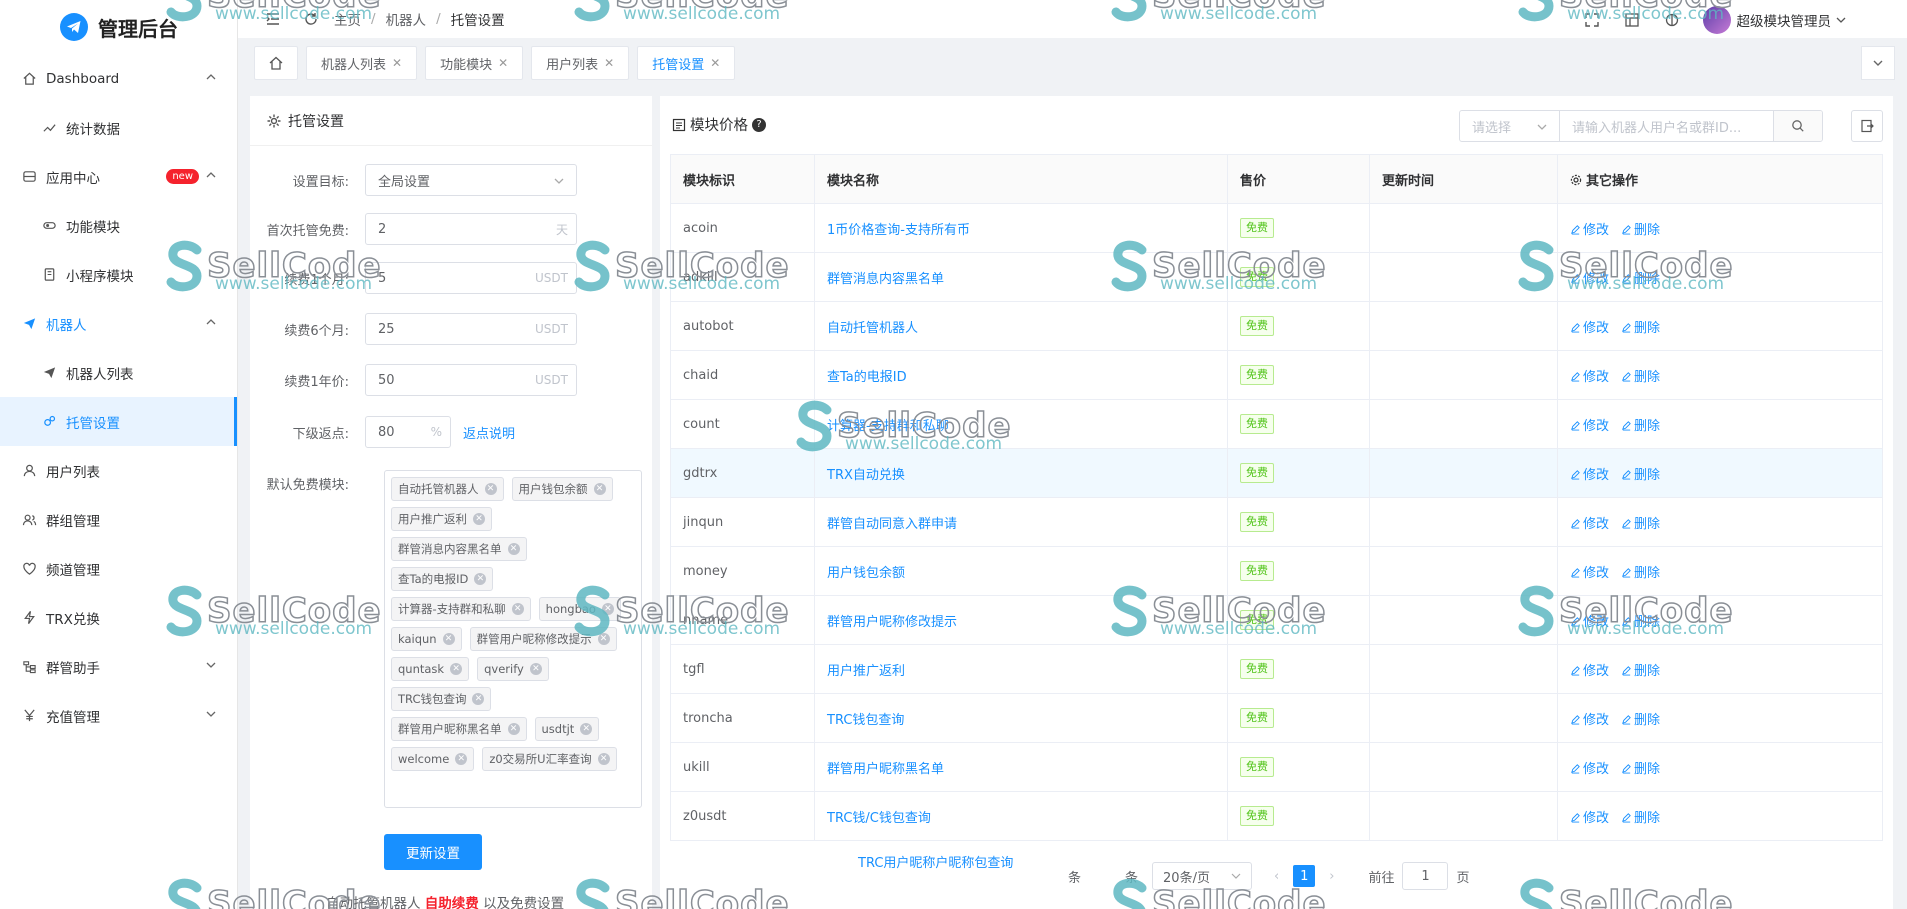  I want to click on fullscreen-icon, so click(1592, 20).